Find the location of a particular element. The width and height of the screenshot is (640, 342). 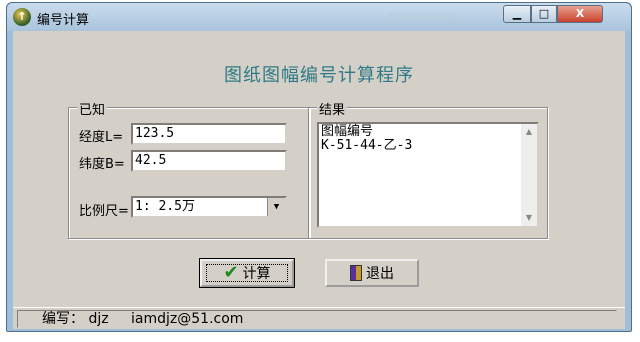

latitude-label: 纬度B= is located at coordinates (102, 164).